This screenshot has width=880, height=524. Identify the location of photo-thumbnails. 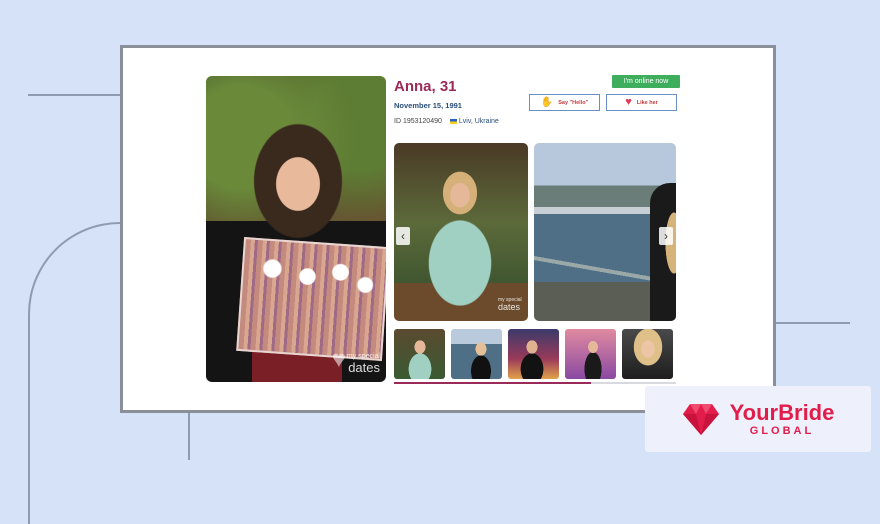
(533, 354).